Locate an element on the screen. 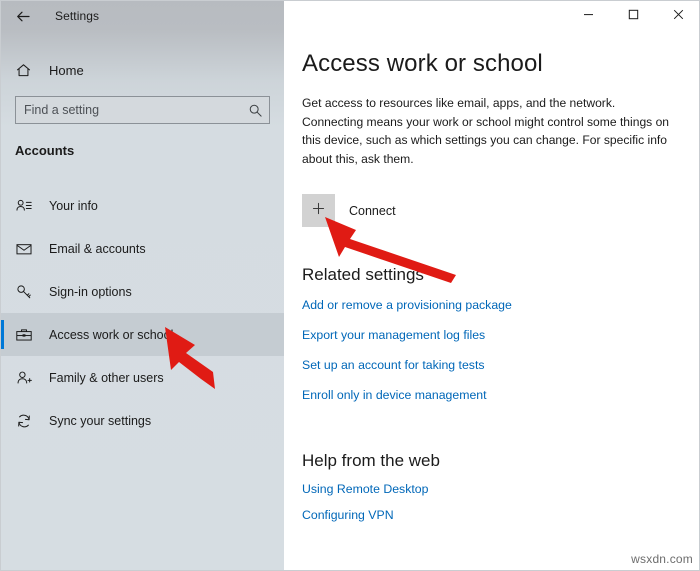  sync-icon is located at coordinates (28, 421).